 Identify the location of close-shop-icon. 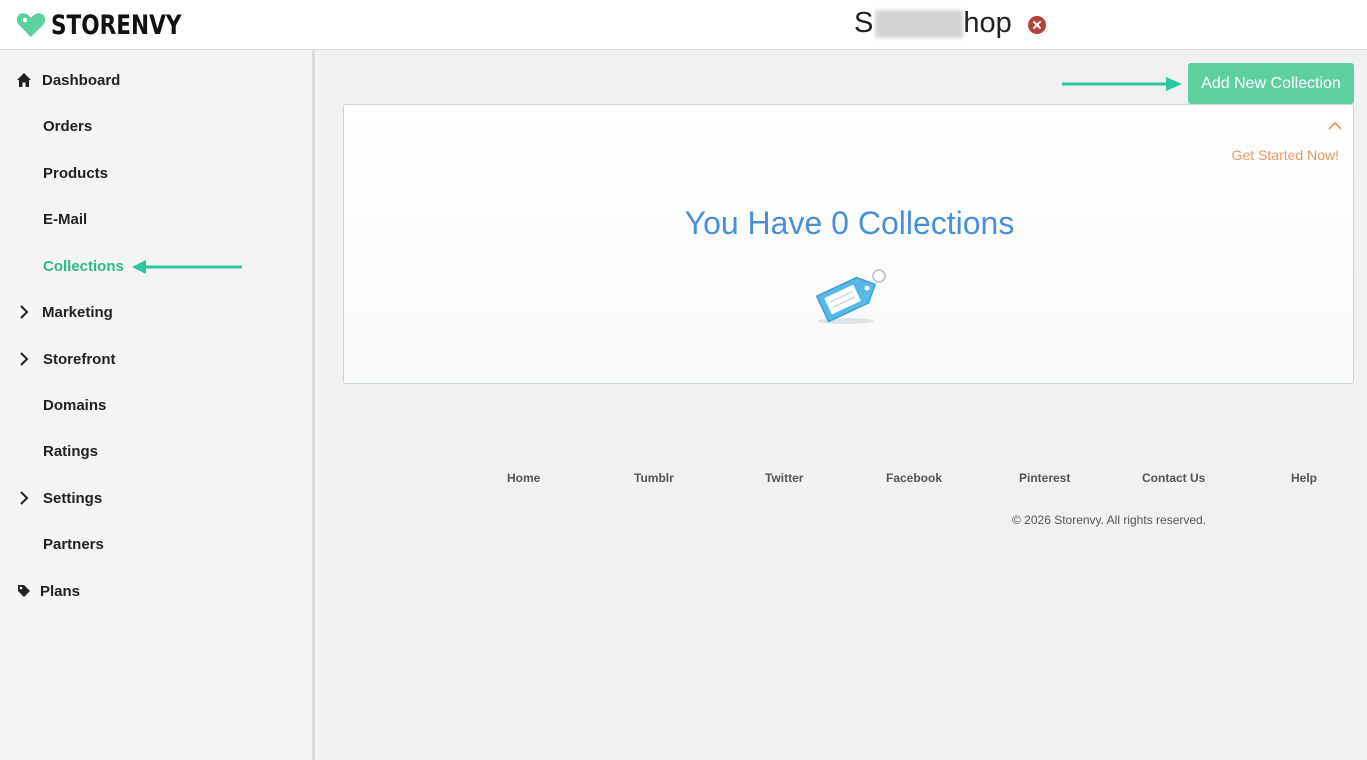
(1037, 25).